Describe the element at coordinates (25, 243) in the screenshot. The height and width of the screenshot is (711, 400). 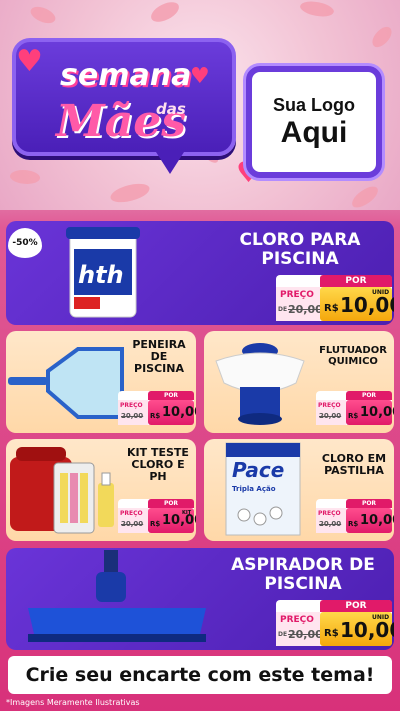
I see `discount-badge: -50%` at that location.